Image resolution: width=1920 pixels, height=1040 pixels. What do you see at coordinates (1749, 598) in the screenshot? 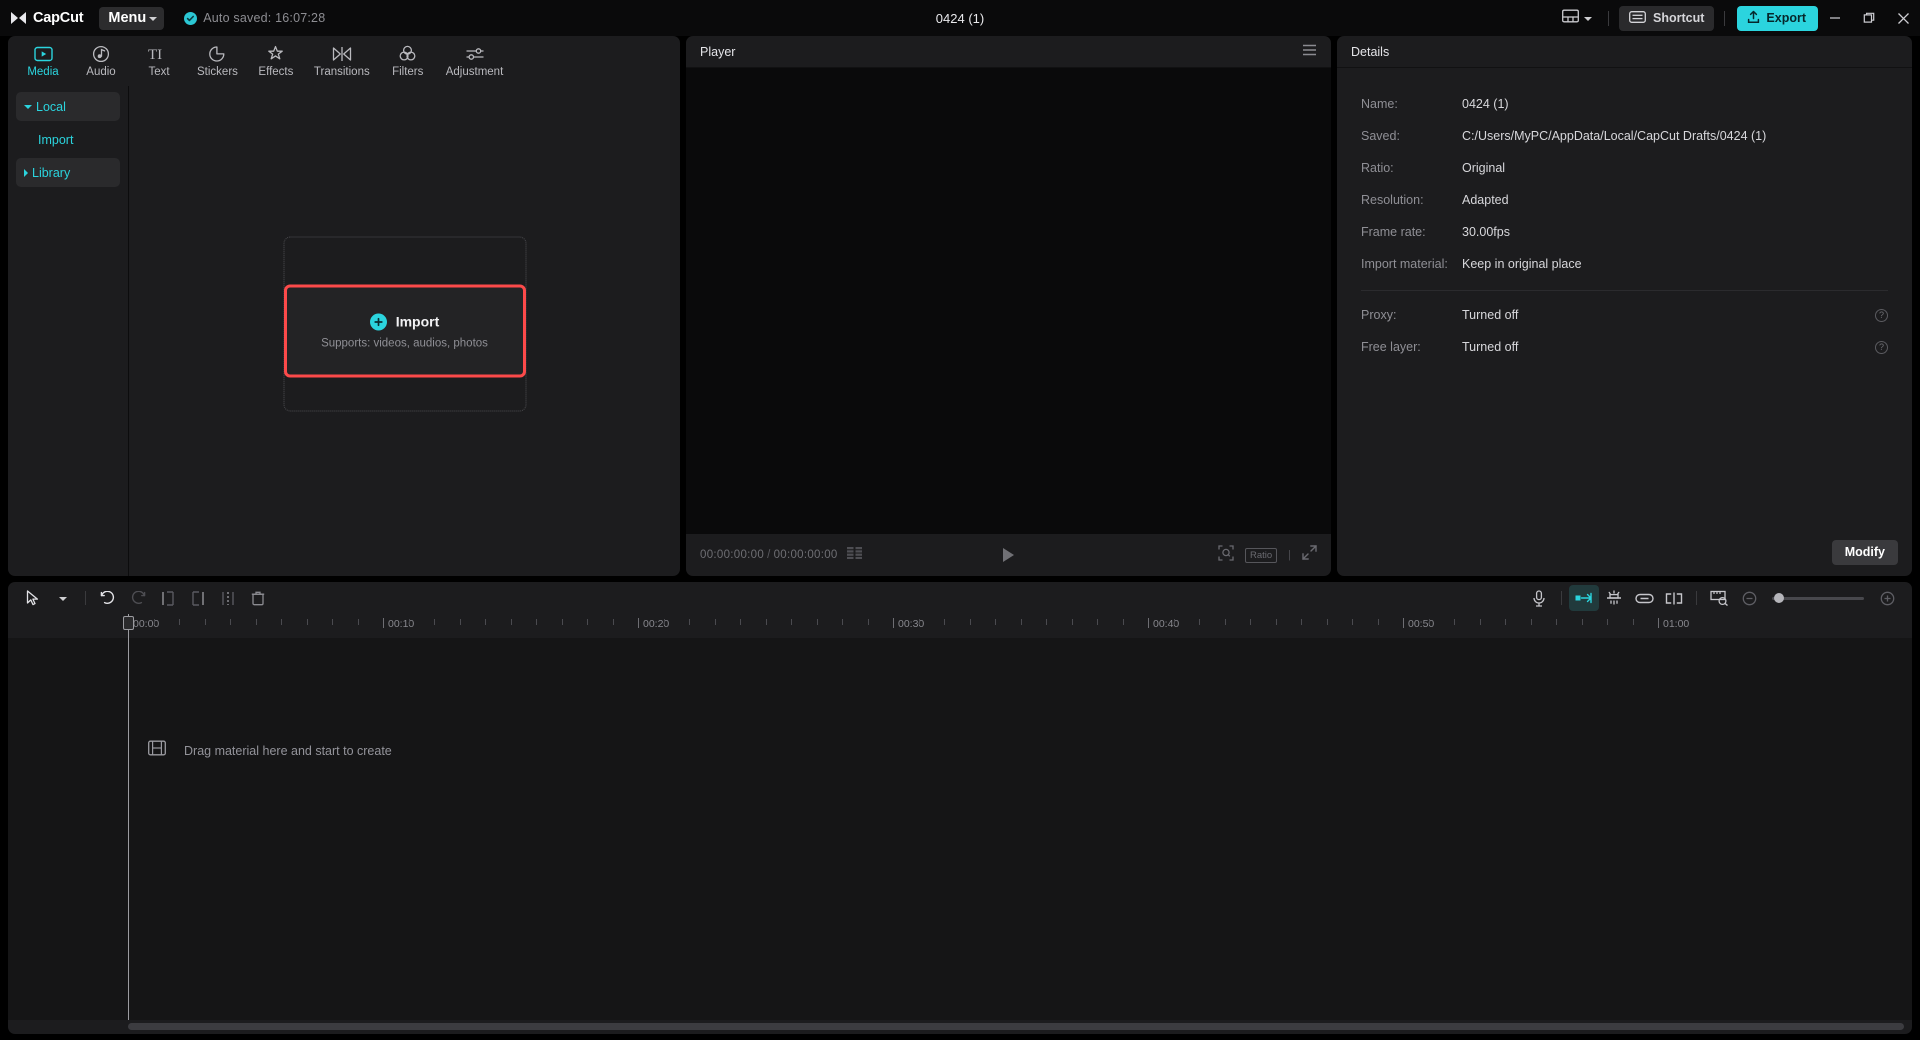
I see `zoom-out-button` at bounding box center [1749, 598].